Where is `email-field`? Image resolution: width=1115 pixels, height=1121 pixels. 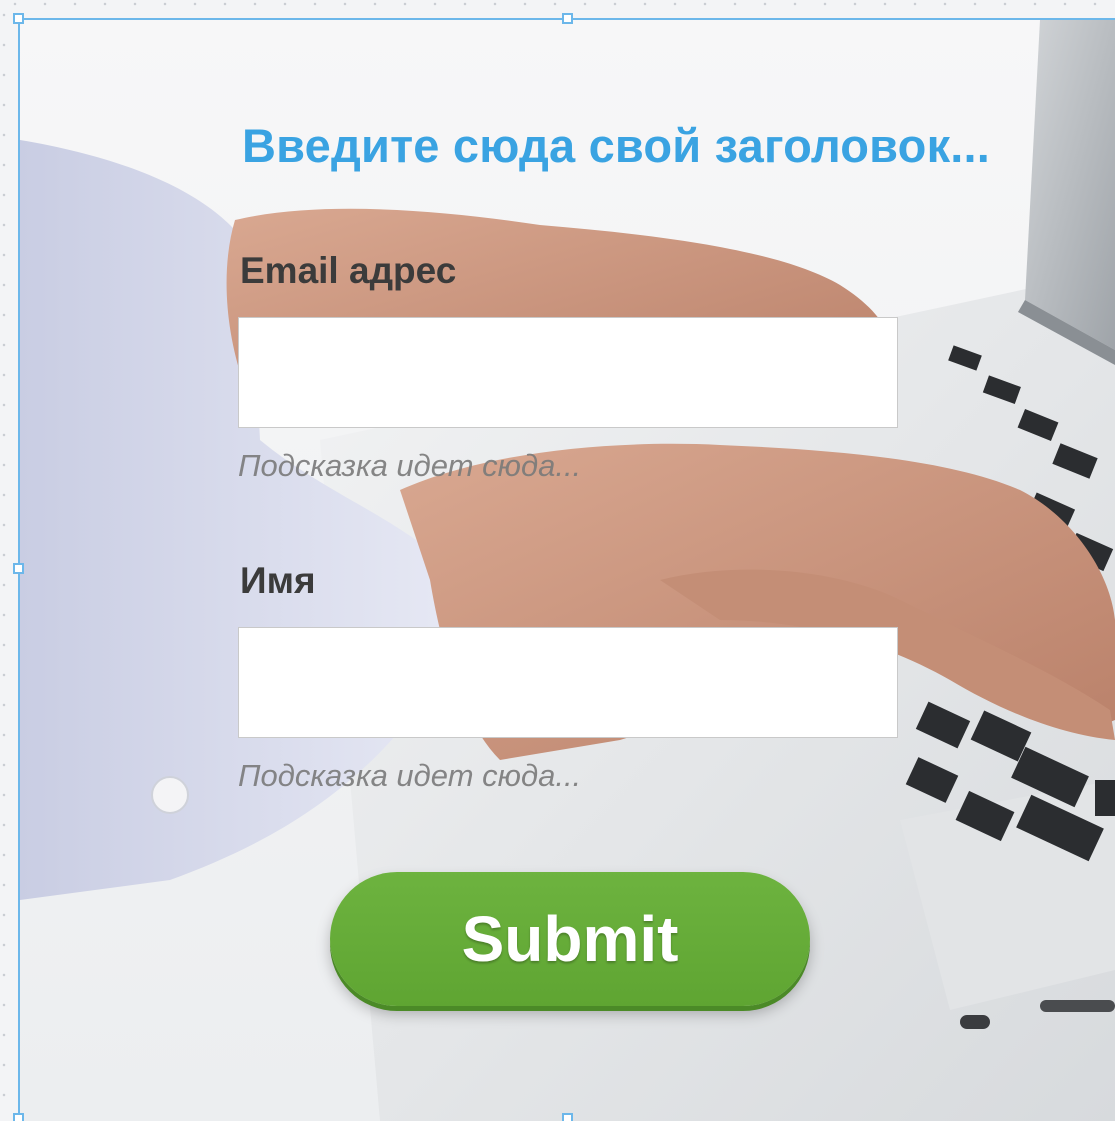 email-field is located at coordinates (568, 372).